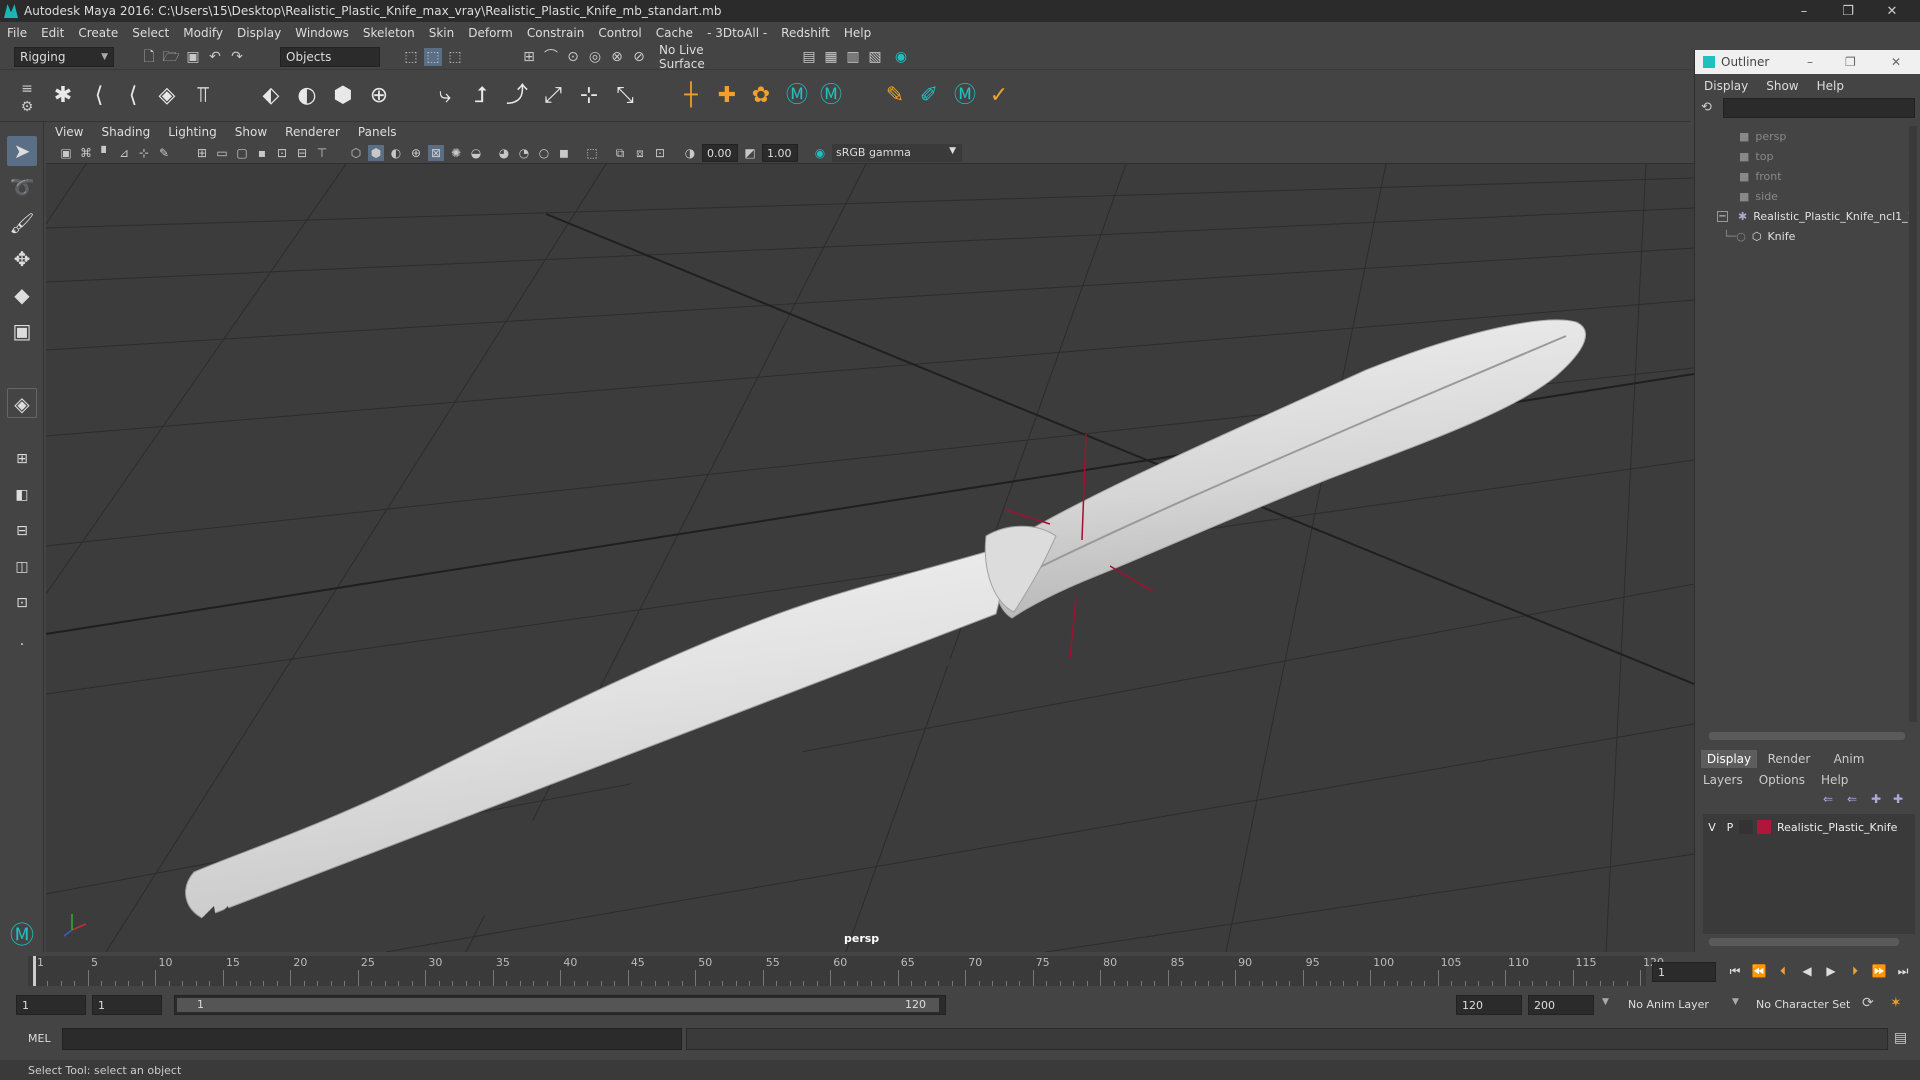 The height and width of the screenshot is (1080, 1920). Describe the element at coordinates (1758, 196) in the screenshot. I see `outliner-item-side: ■ side` at that location.